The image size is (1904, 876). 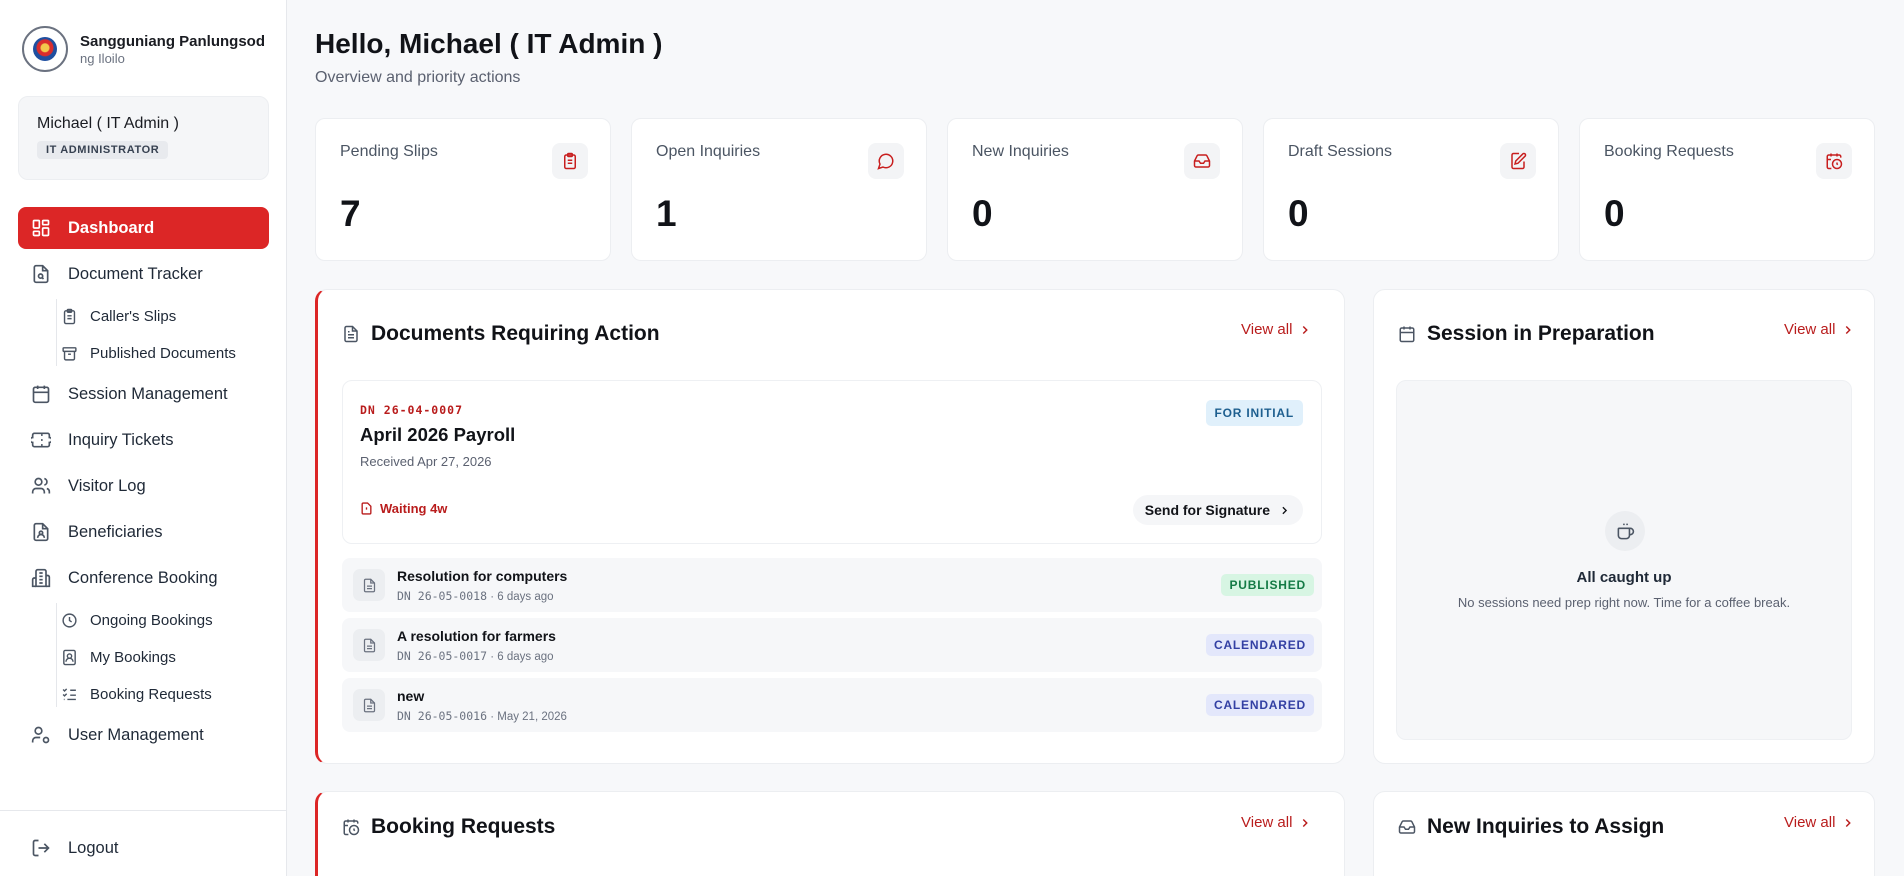 I want to click on file-alert-icon, so click(x=366, y=508).